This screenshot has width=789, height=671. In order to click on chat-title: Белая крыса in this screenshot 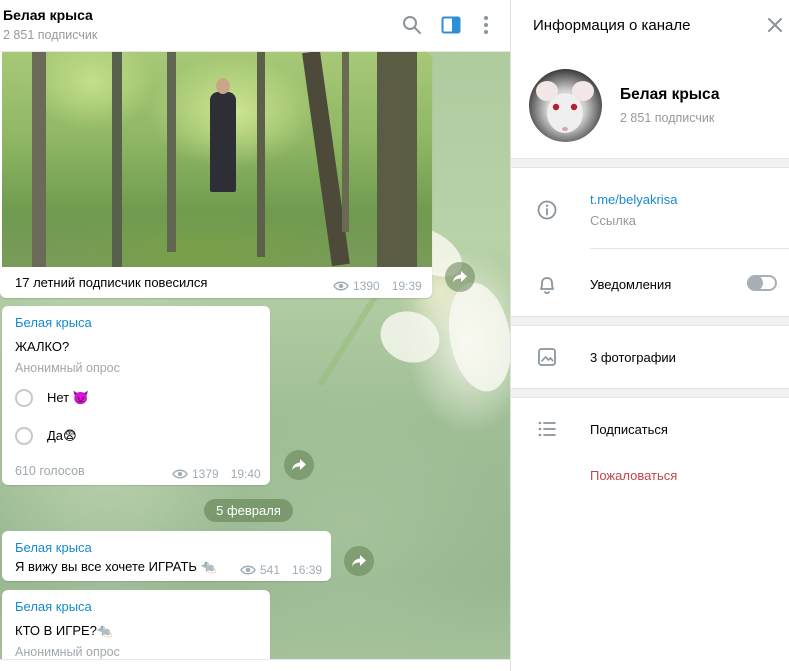, I will do `click(48, 15)`.